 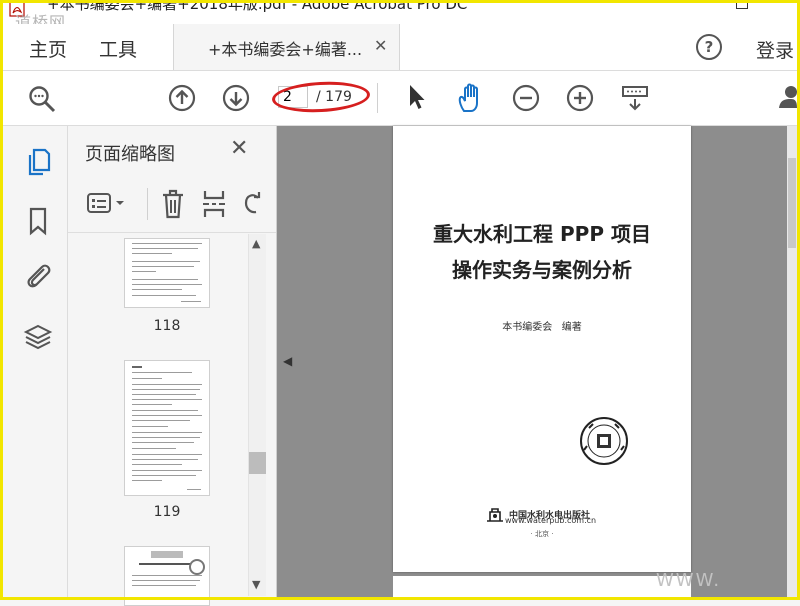 What do you see at coordinates (167, 326) in the screenshot?
I see `thumbnail-page-number: 118` at bounding box center [167, 326].